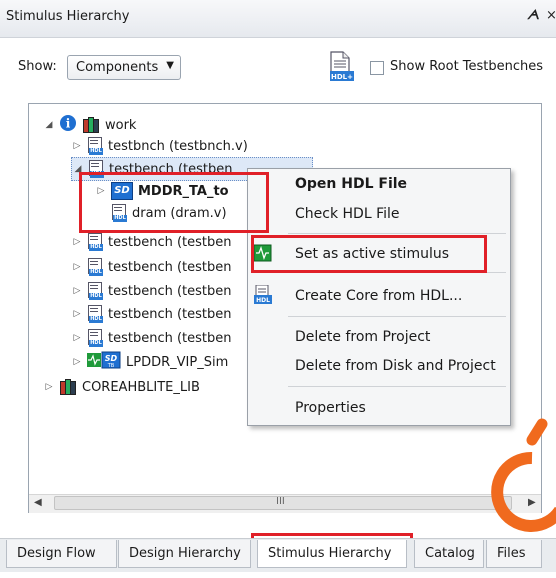  Describe the element at coordinates (111, 358) in the screenshot. I see `svg-text: SD` at that location.